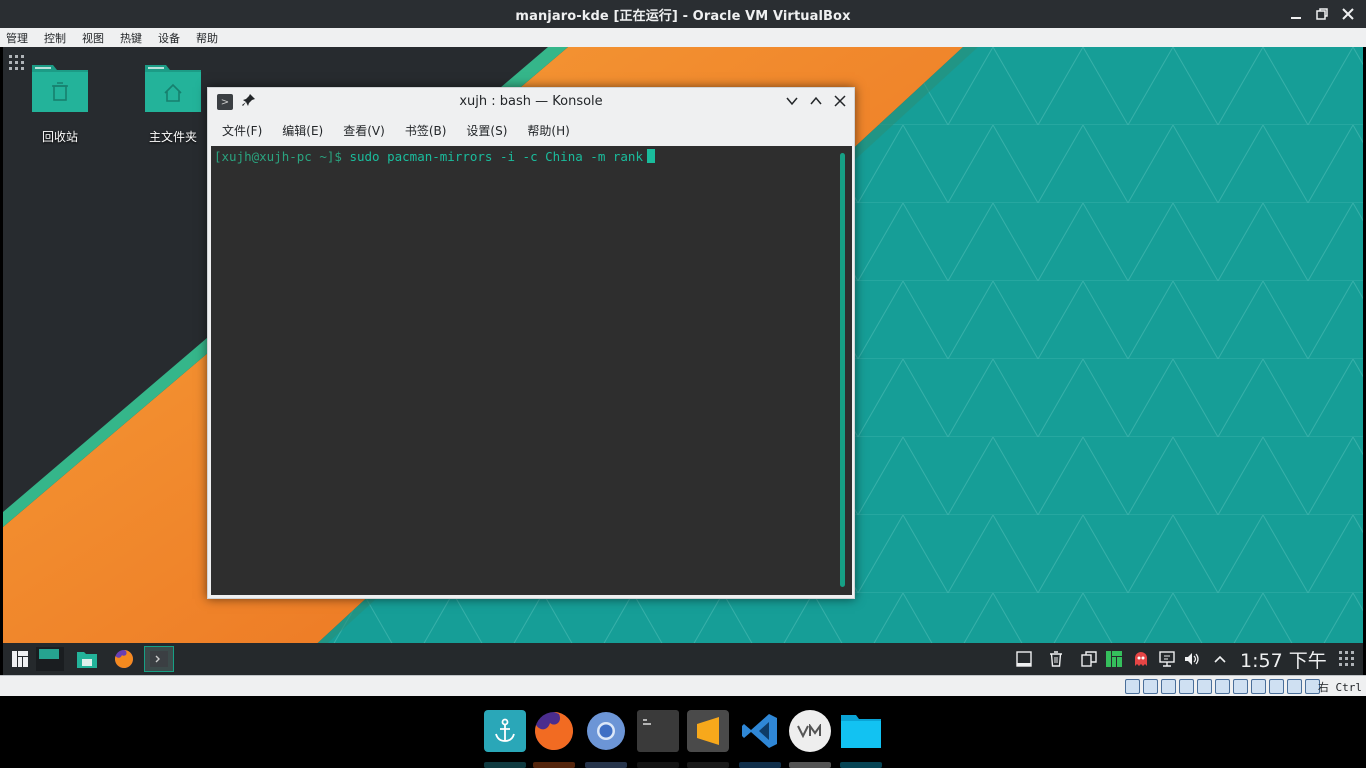 The width and height of the screenshot is (1366, 768). I want to click on desktop-icon-home: 主文件夹, so click(173, 103).